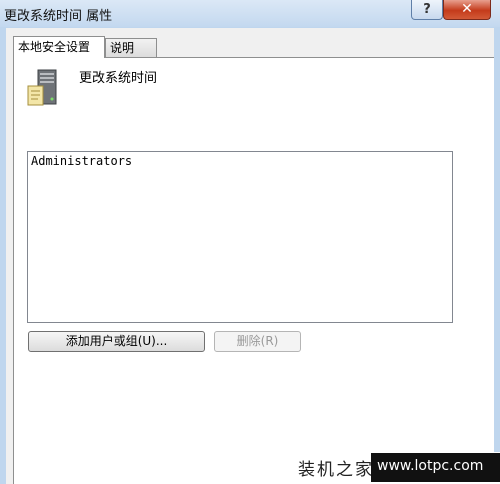  Describe the element at coordinates (250, 13) in the screenshot. I see `title-bar: 更改系统时间 属性 ? ✕` at that location.